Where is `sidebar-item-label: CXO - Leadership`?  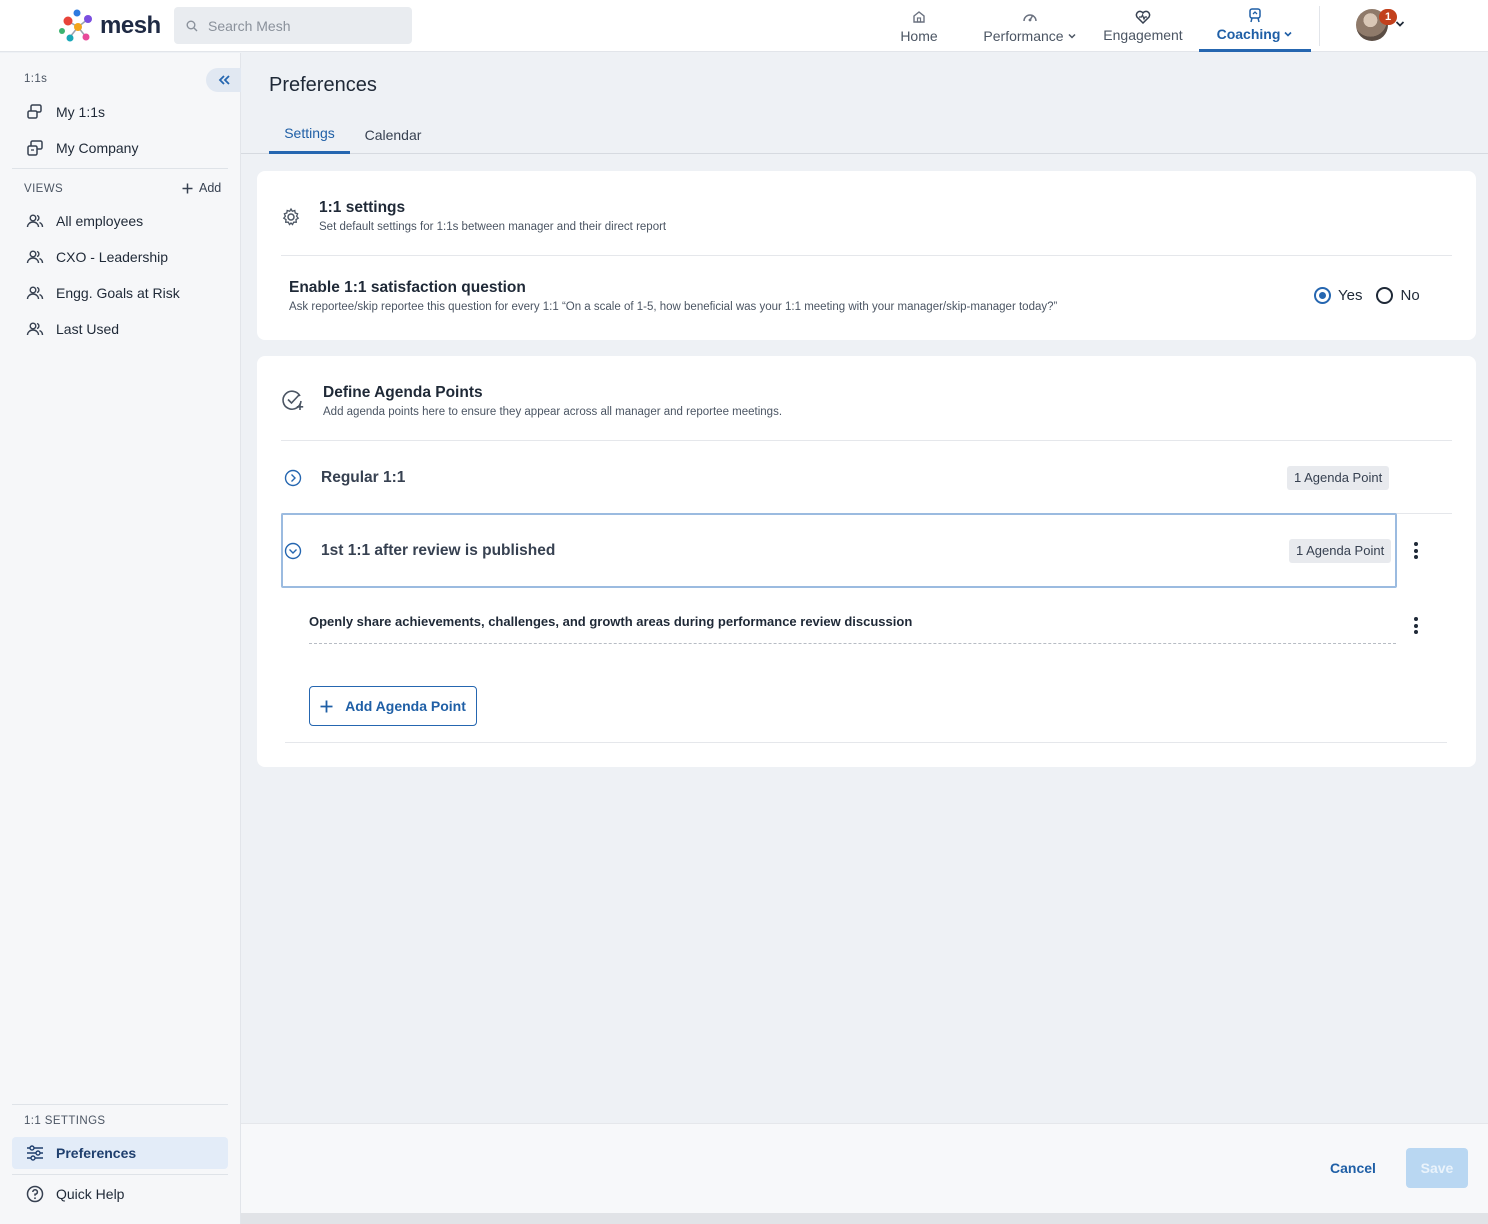 sidebar-item-label: CXO - Leadership is located at coordinates (112, 257).